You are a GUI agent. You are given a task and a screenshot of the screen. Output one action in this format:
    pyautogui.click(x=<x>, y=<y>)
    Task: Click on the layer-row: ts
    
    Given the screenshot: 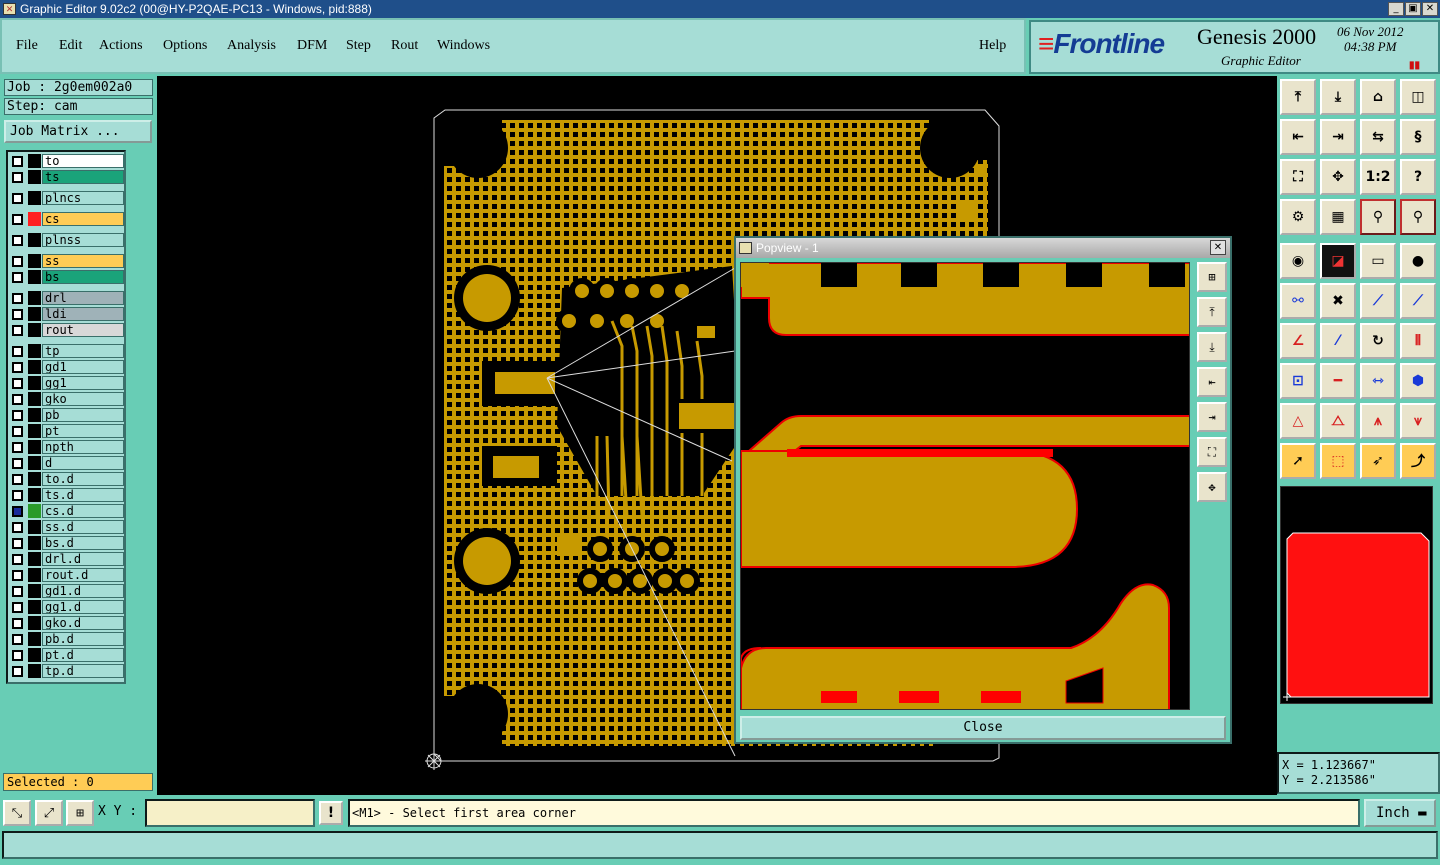 What is the action you would take?
    pyautogui.click(x=67, y=177)
    